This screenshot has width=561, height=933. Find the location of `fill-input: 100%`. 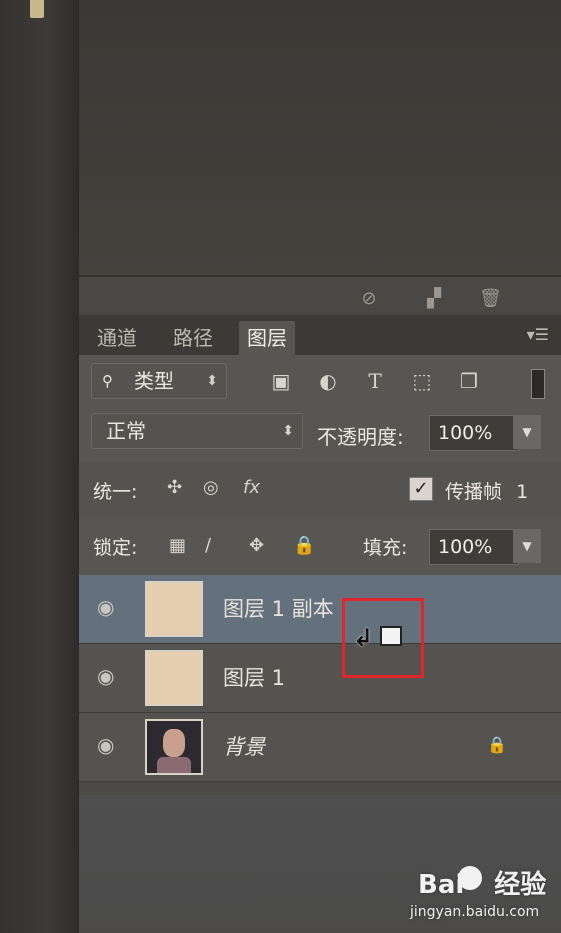

fill-input: 100% is located at coordinates (474, 547).